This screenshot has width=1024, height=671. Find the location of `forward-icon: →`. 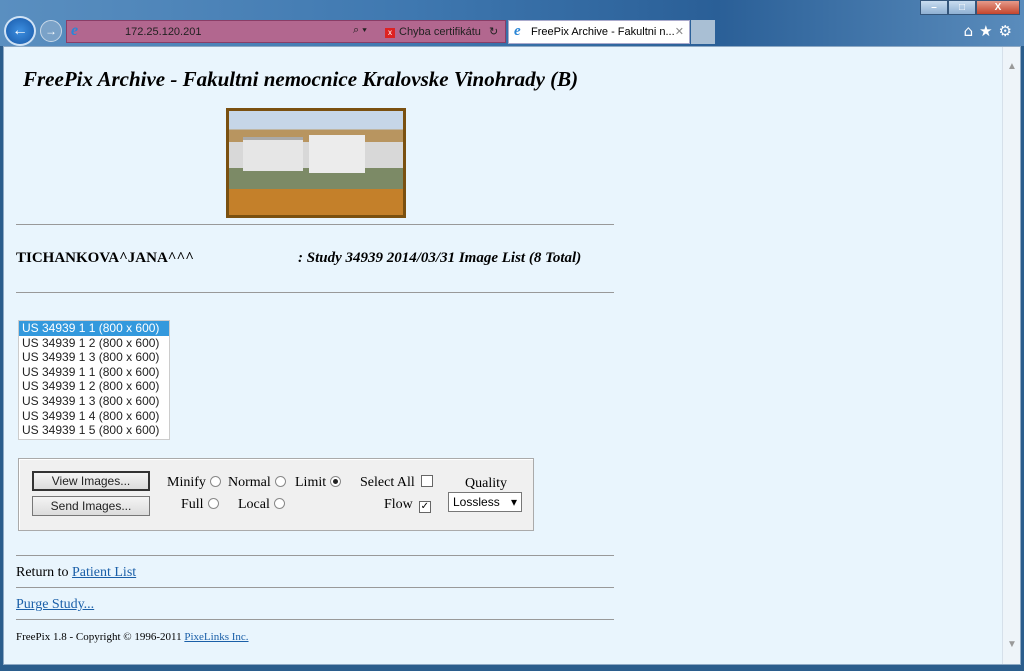

forward-icon: → is located at coordinates (51, 31).